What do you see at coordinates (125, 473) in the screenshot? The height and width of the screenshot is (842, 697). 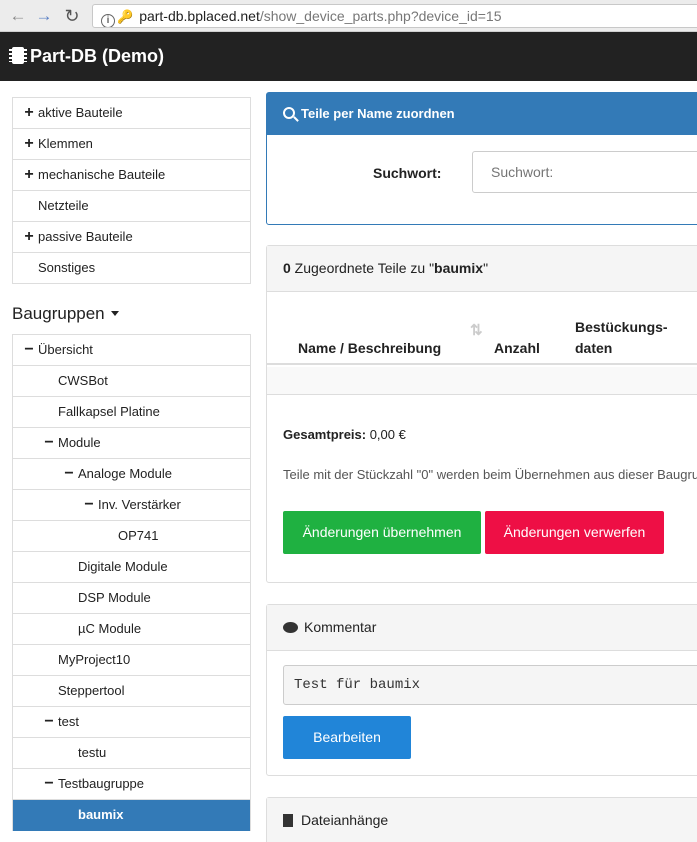 I see `tree-item-label: Analoge Module` at bounding box center [125, 473].